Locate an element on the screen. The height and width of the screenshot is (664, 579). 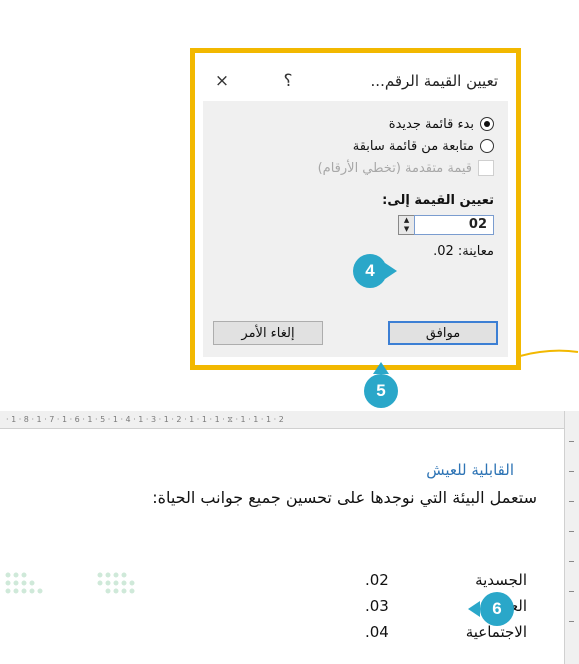
step-5-callout: 5 is located at coordinates (381, 391).